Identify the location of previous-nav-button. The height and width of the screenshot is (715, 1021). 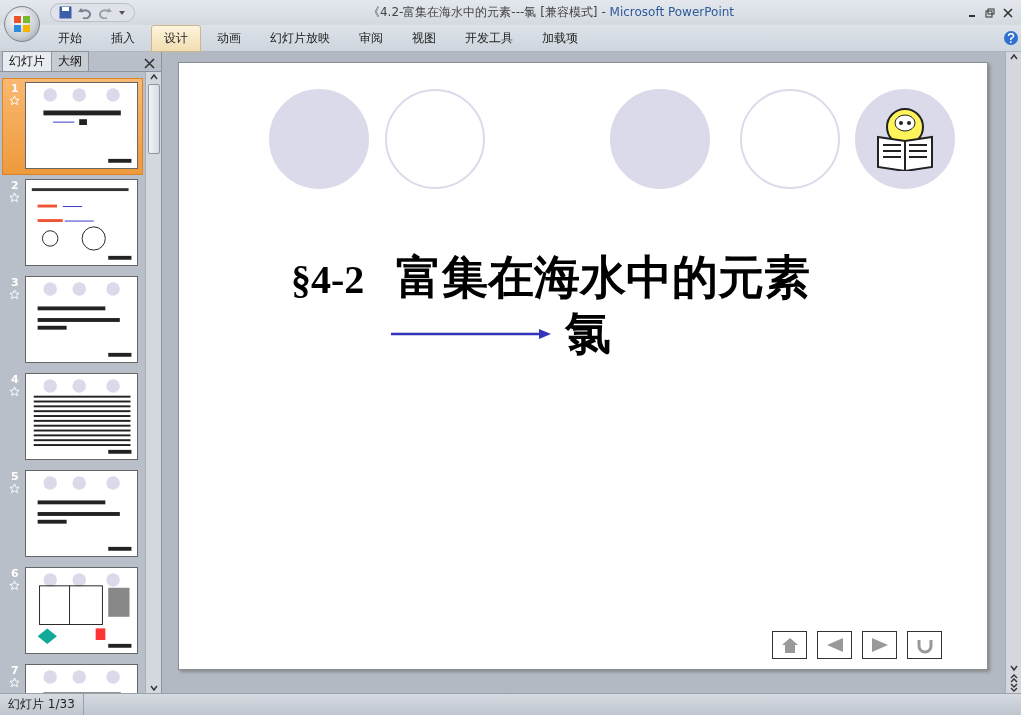
(834, 645).